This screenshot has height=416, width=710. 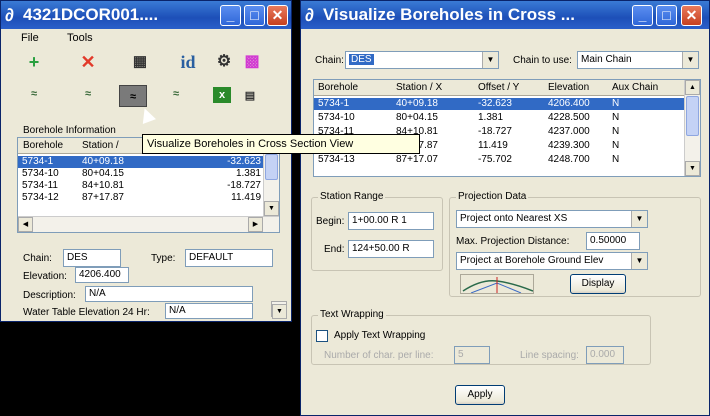 I want to click on chain-label: Chain:, so click(x=329, y=60).